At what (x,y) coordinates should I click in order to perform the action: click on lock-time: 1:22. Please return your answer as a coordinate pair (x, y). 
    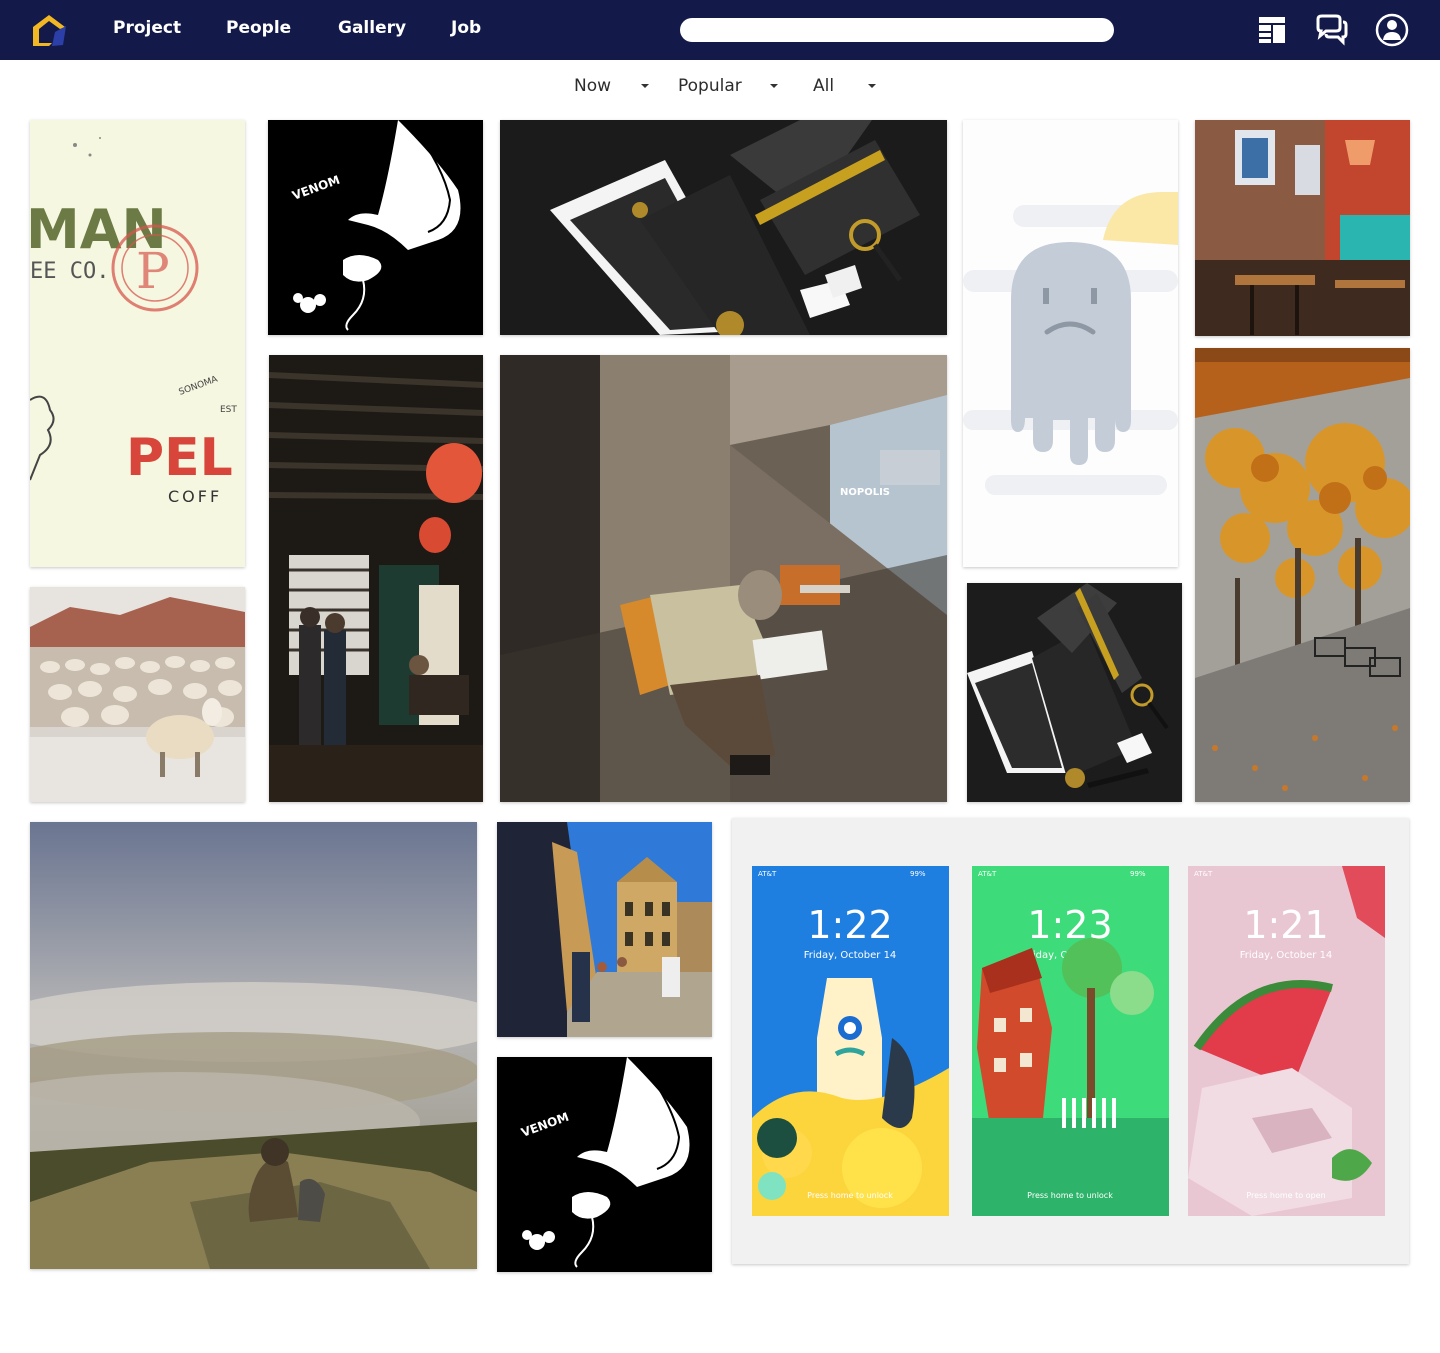
    Looking at the image, I should click on (849, 925).